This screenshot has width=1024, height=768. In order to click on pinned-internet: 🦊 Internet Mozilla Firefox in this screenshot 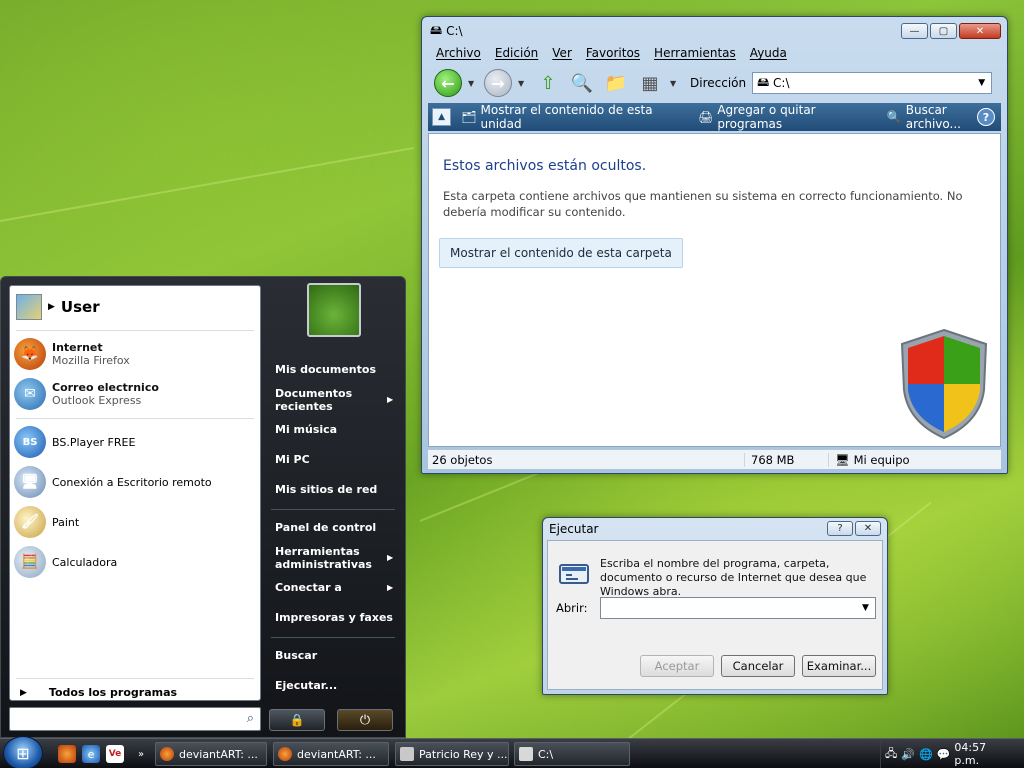, I will do `click(72, 354)`.